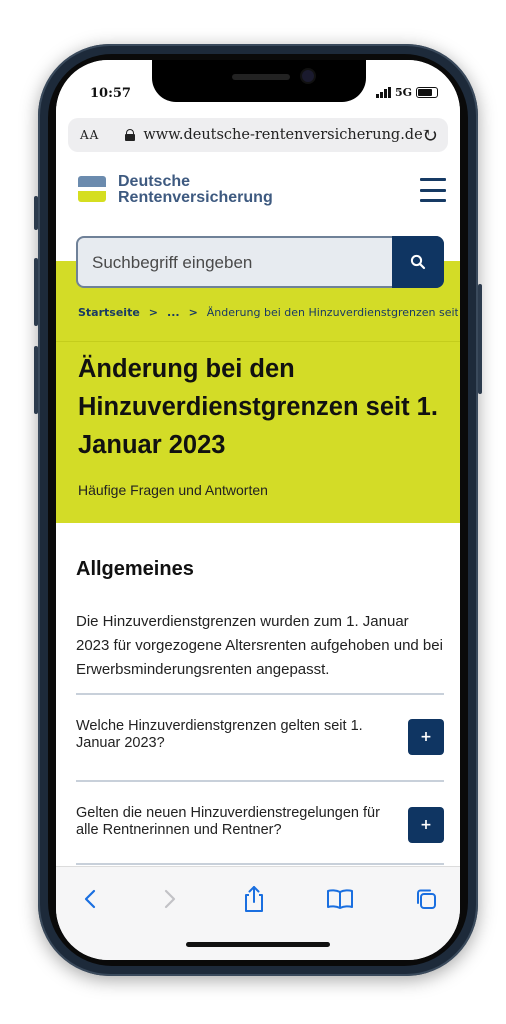 The height and width of the screenshot is (1024, 506). I want to click on tabs-button, so click(426, 899).